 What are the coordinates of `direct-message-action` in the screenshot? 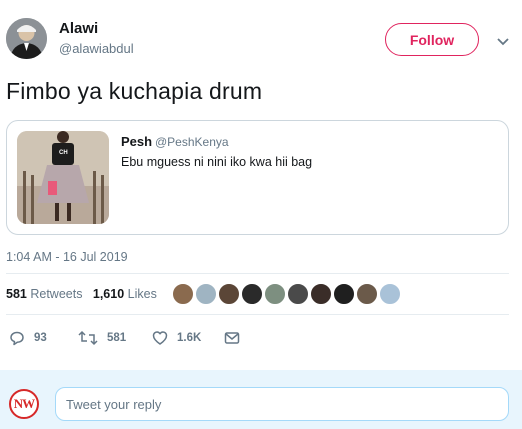 It's located at (232, 338).